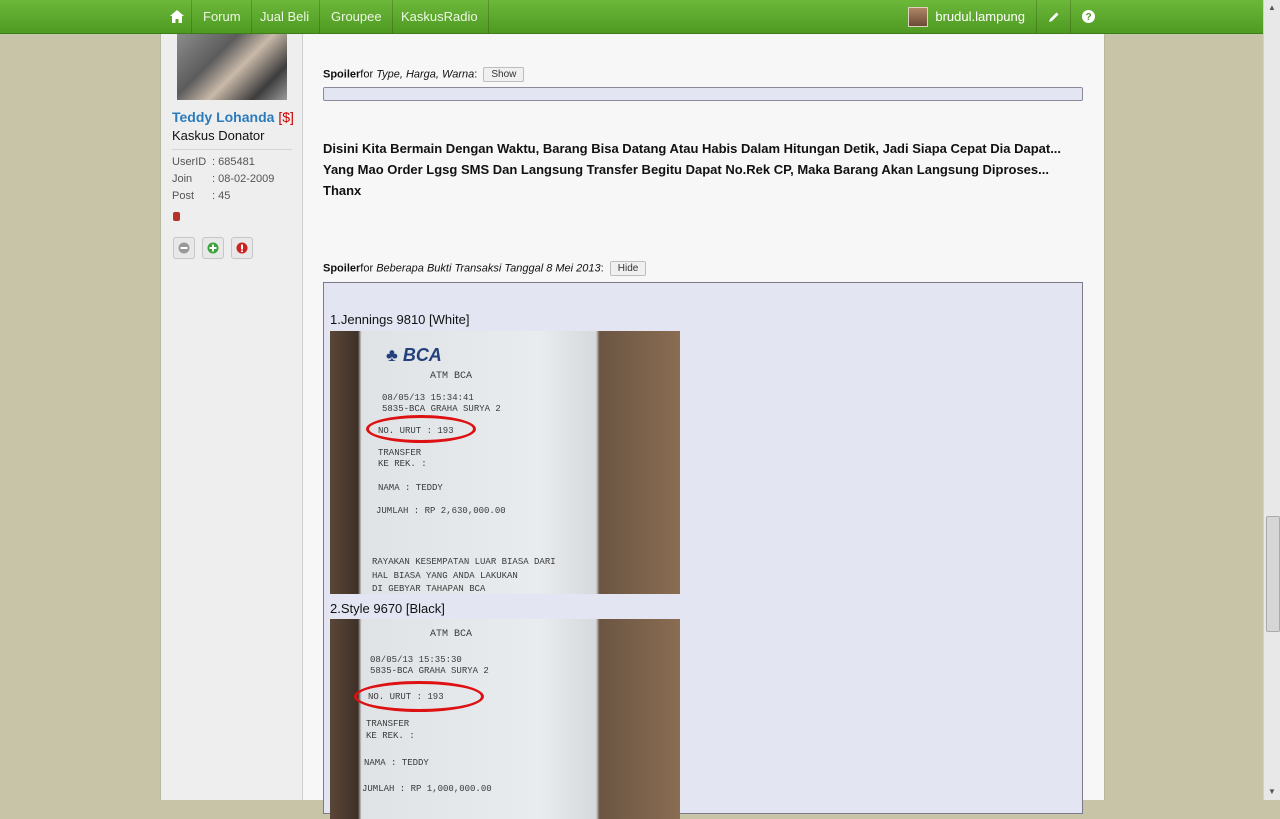 Image resolution: width=1280 pixels, height=819 pixels. Describe the element at coordinates (400, 319) in the screenshot. I see `item-label-1: 1.Jennings 9810 [White]` at that location.